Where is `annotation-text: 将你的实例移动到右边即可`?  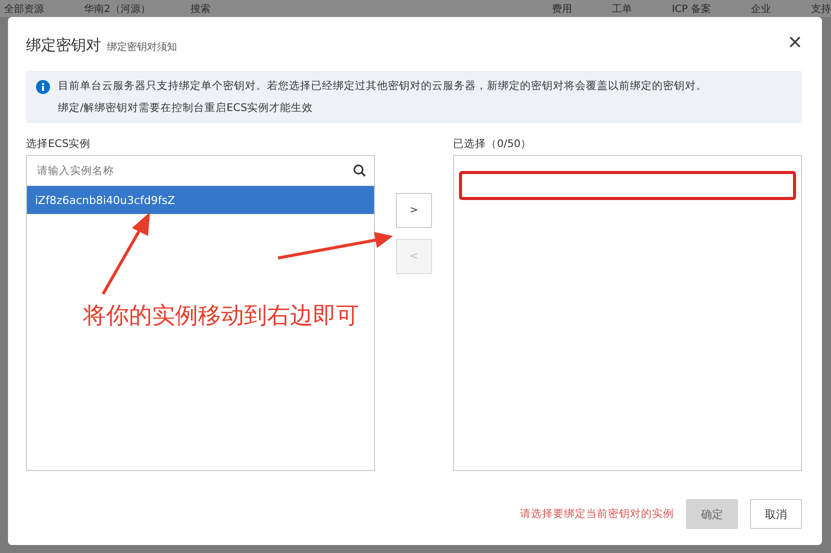 annotation-text: 将你的实例移动到右边即可 is located at coordinates (221, 316).